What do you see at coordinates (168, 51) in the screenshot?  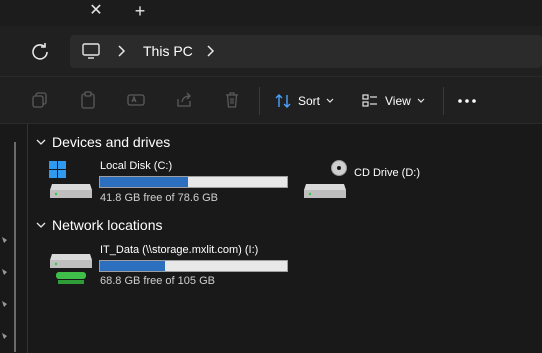 I see `breadcrumb-this-pc: This PC` at bounding box center [168, 51].